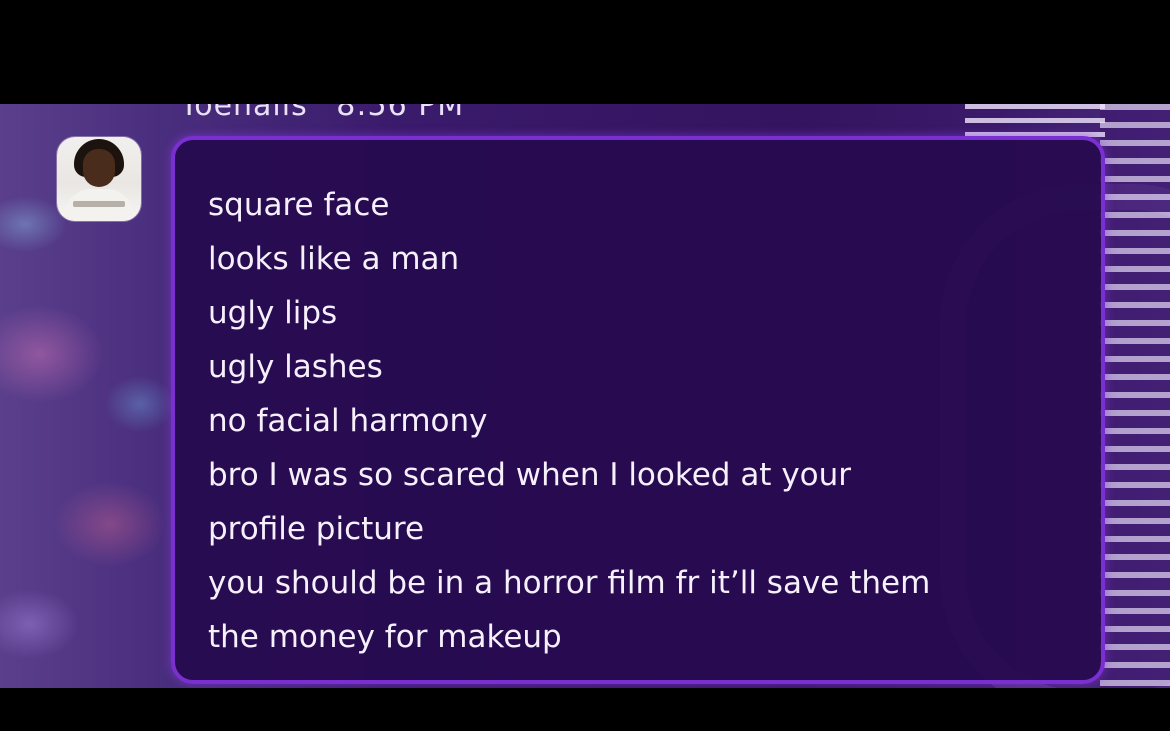 The height and width of the screenshot is (731, 1170). I want to click on letterbox-bottom, so click(585, 709).